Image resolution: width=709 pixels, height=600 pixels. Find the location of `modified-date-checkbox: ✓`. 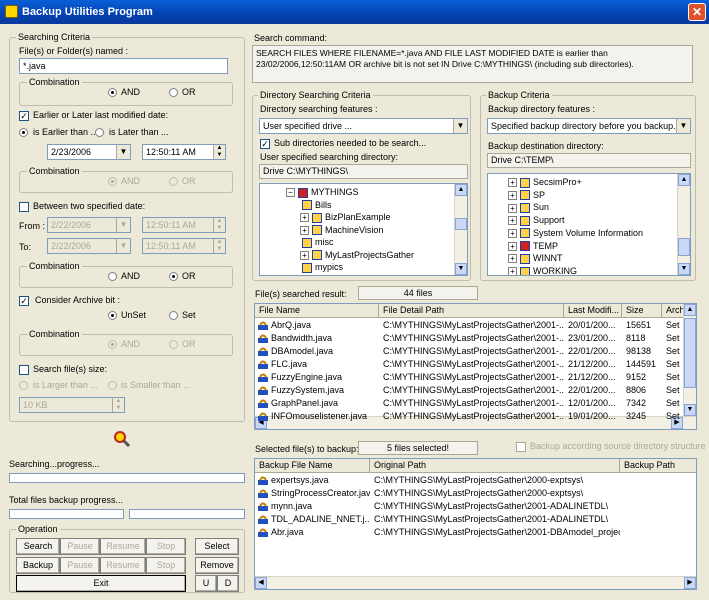

modified-date-checkbox: ✓ is located at coordinates (24, 116).